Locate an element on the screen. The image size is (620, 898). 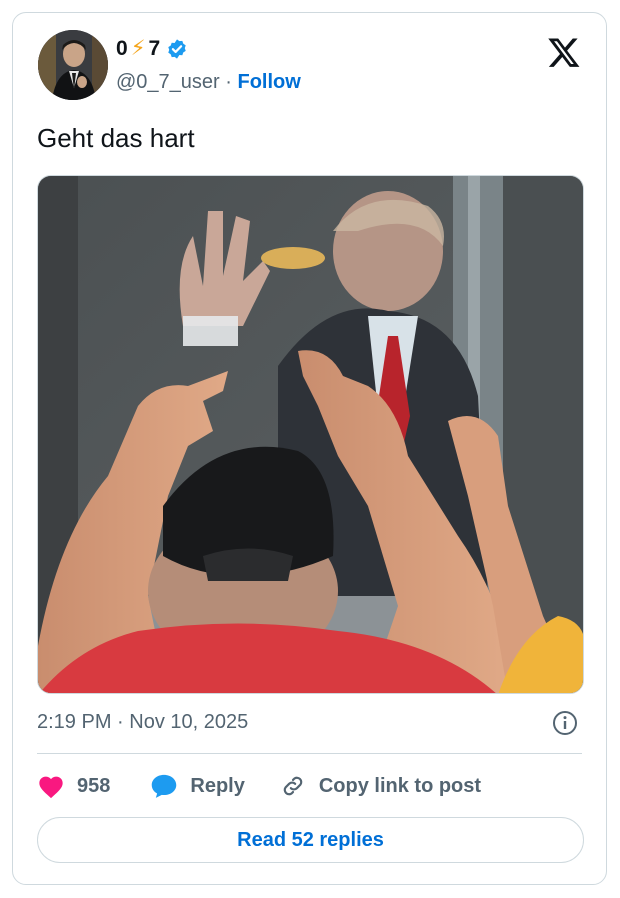
link-icon is located at coordinates (293, 786).